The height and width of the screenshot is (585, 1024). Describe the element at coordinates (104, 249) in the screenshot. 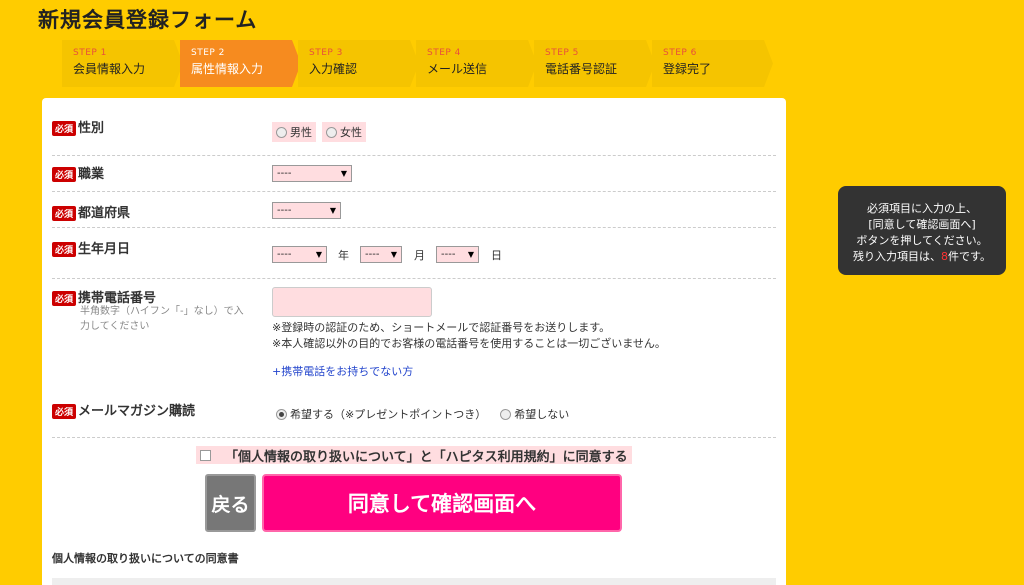

I see `birthdate-label-text: 生年月日` at that location.